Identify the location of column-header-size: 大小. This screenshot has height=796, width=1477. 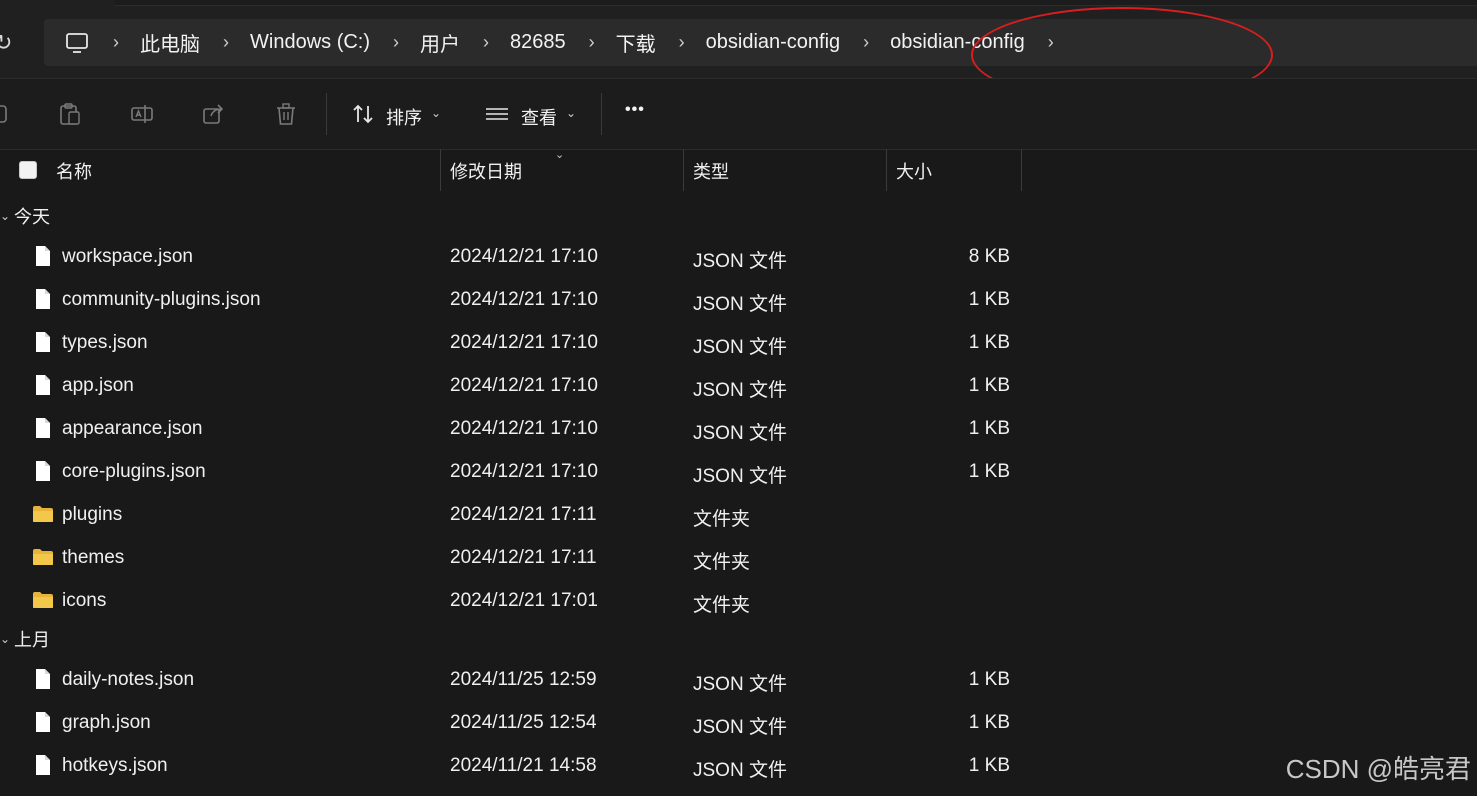
(914, 171).